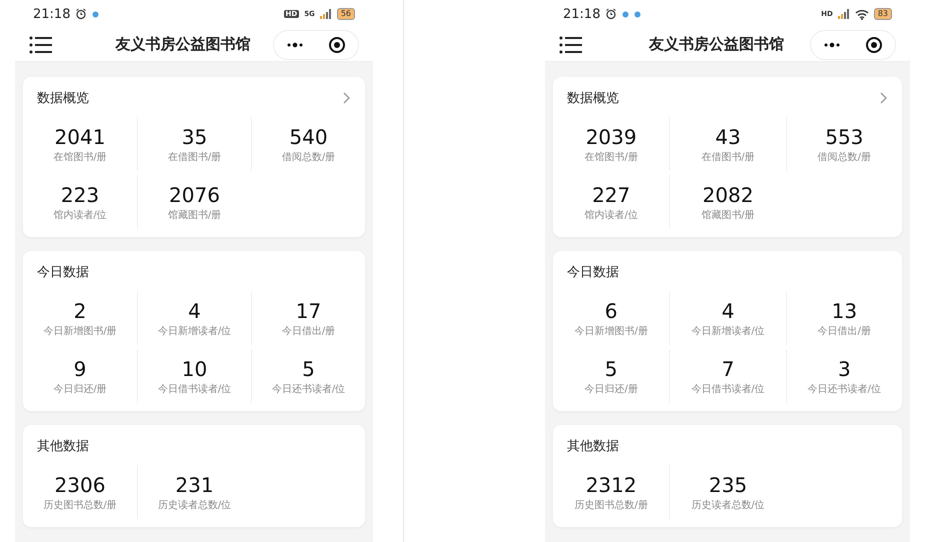 Image resolution: width=945 pixels, height=542 pixels. What do you see at coordinates (844, 369) in the screenshot?
I see `stat-value: 3` at bounding box center [844, 369].